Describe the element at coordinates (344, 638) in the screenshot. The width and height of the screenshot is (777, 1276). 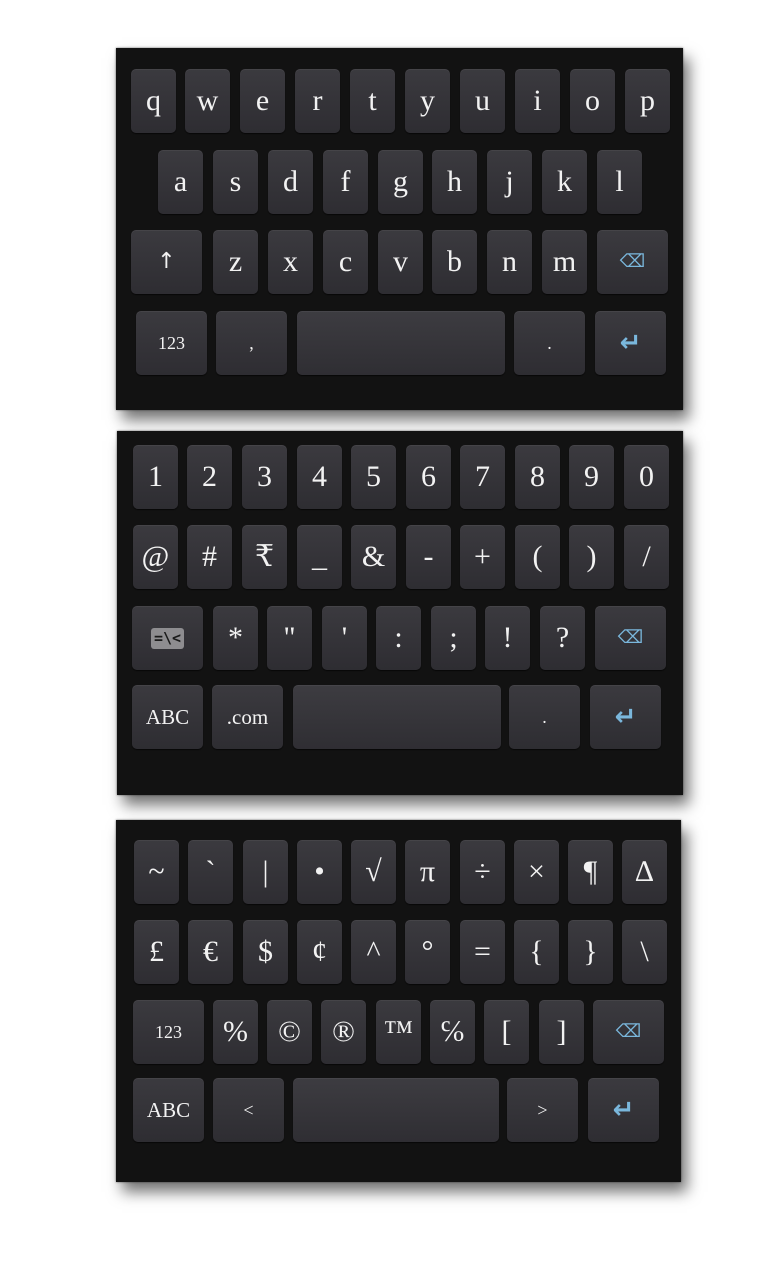
I see `key-single-quote: '` at that location.